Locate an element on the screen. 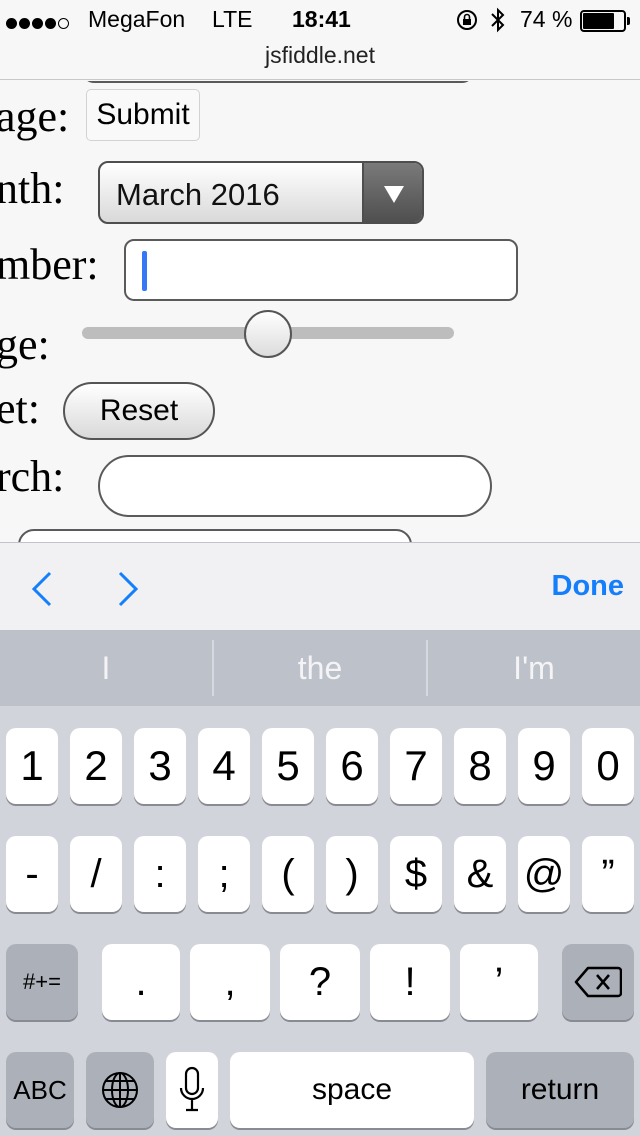  backspace-key is located at coordinates (598, 982).